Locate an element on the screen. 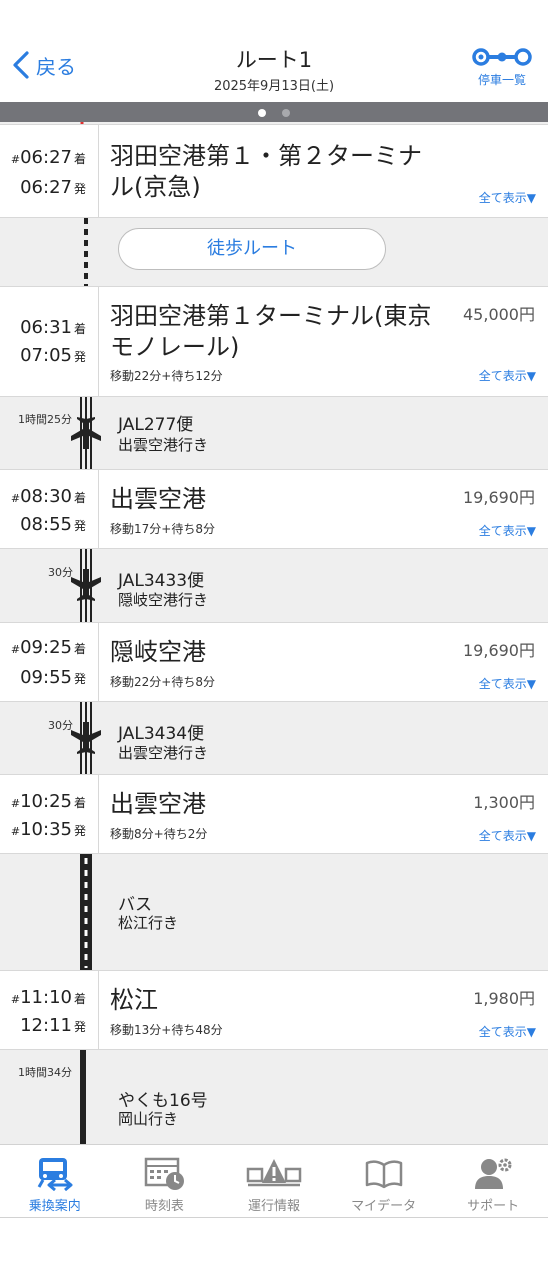 This screenshot has height=1280, width=548. arrival-time: #11:10 着 is located at coordinates (48, 997).